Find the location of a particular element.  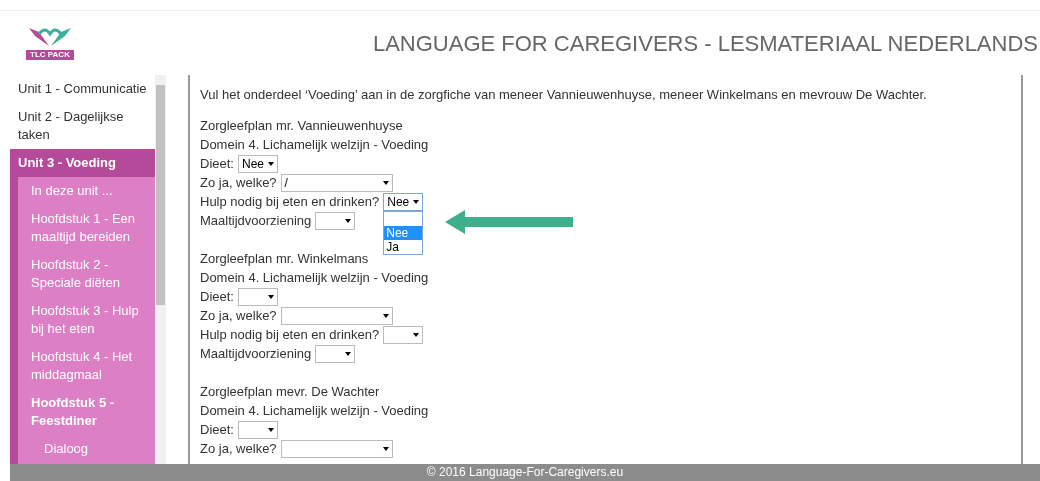

section-title: Zorgleefplan mr. Vannieuwenhuyse is located at coordinates (301, 126).